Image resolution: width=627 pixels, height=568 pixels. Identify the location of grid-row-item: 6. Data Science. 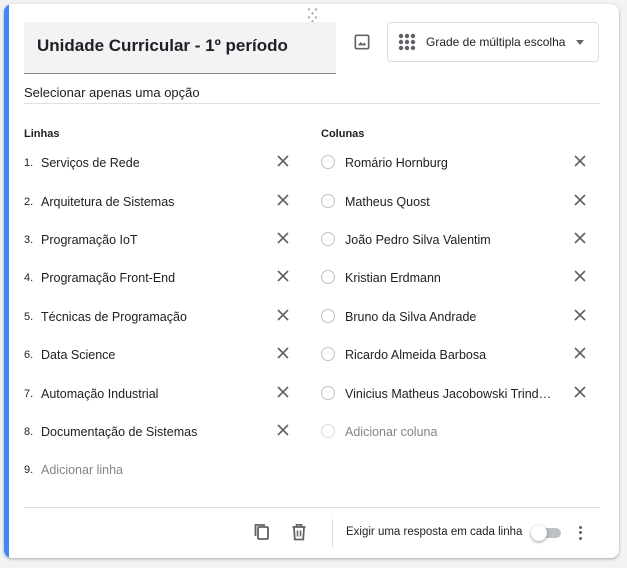
(149, 356).